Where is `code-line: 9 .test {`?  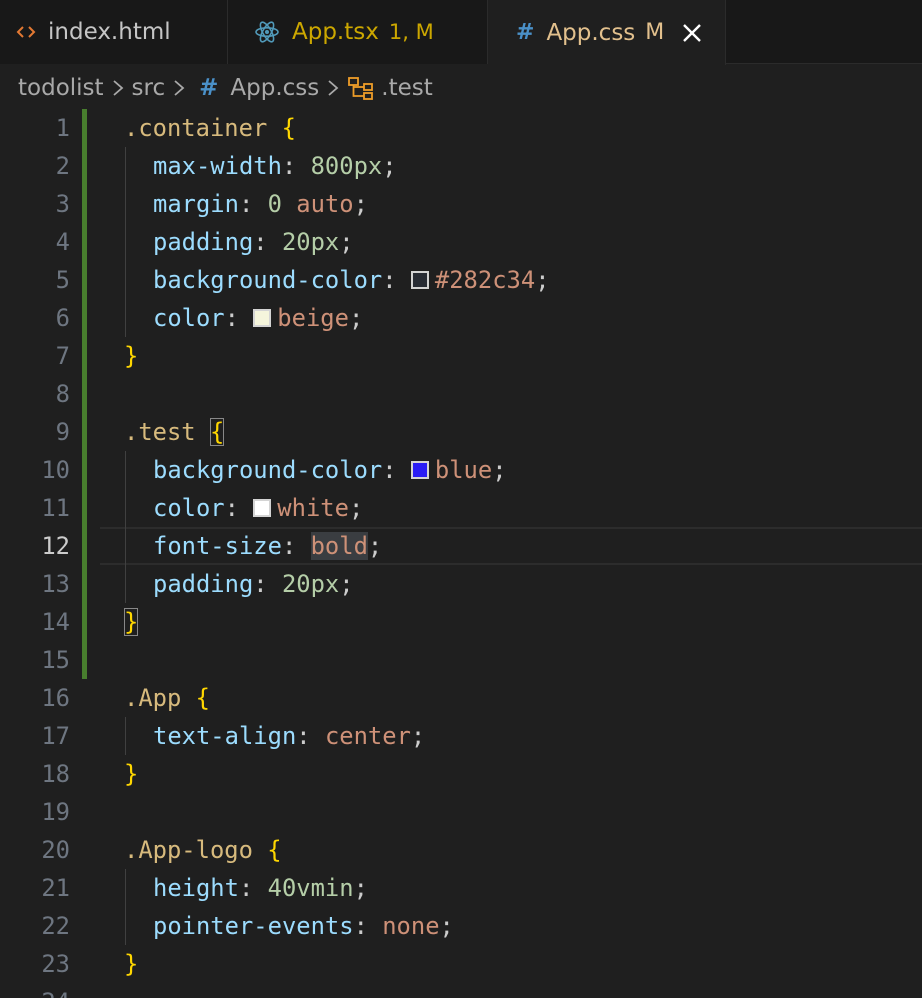 code-line: 9 .test { is located at coordinates (461, 432).